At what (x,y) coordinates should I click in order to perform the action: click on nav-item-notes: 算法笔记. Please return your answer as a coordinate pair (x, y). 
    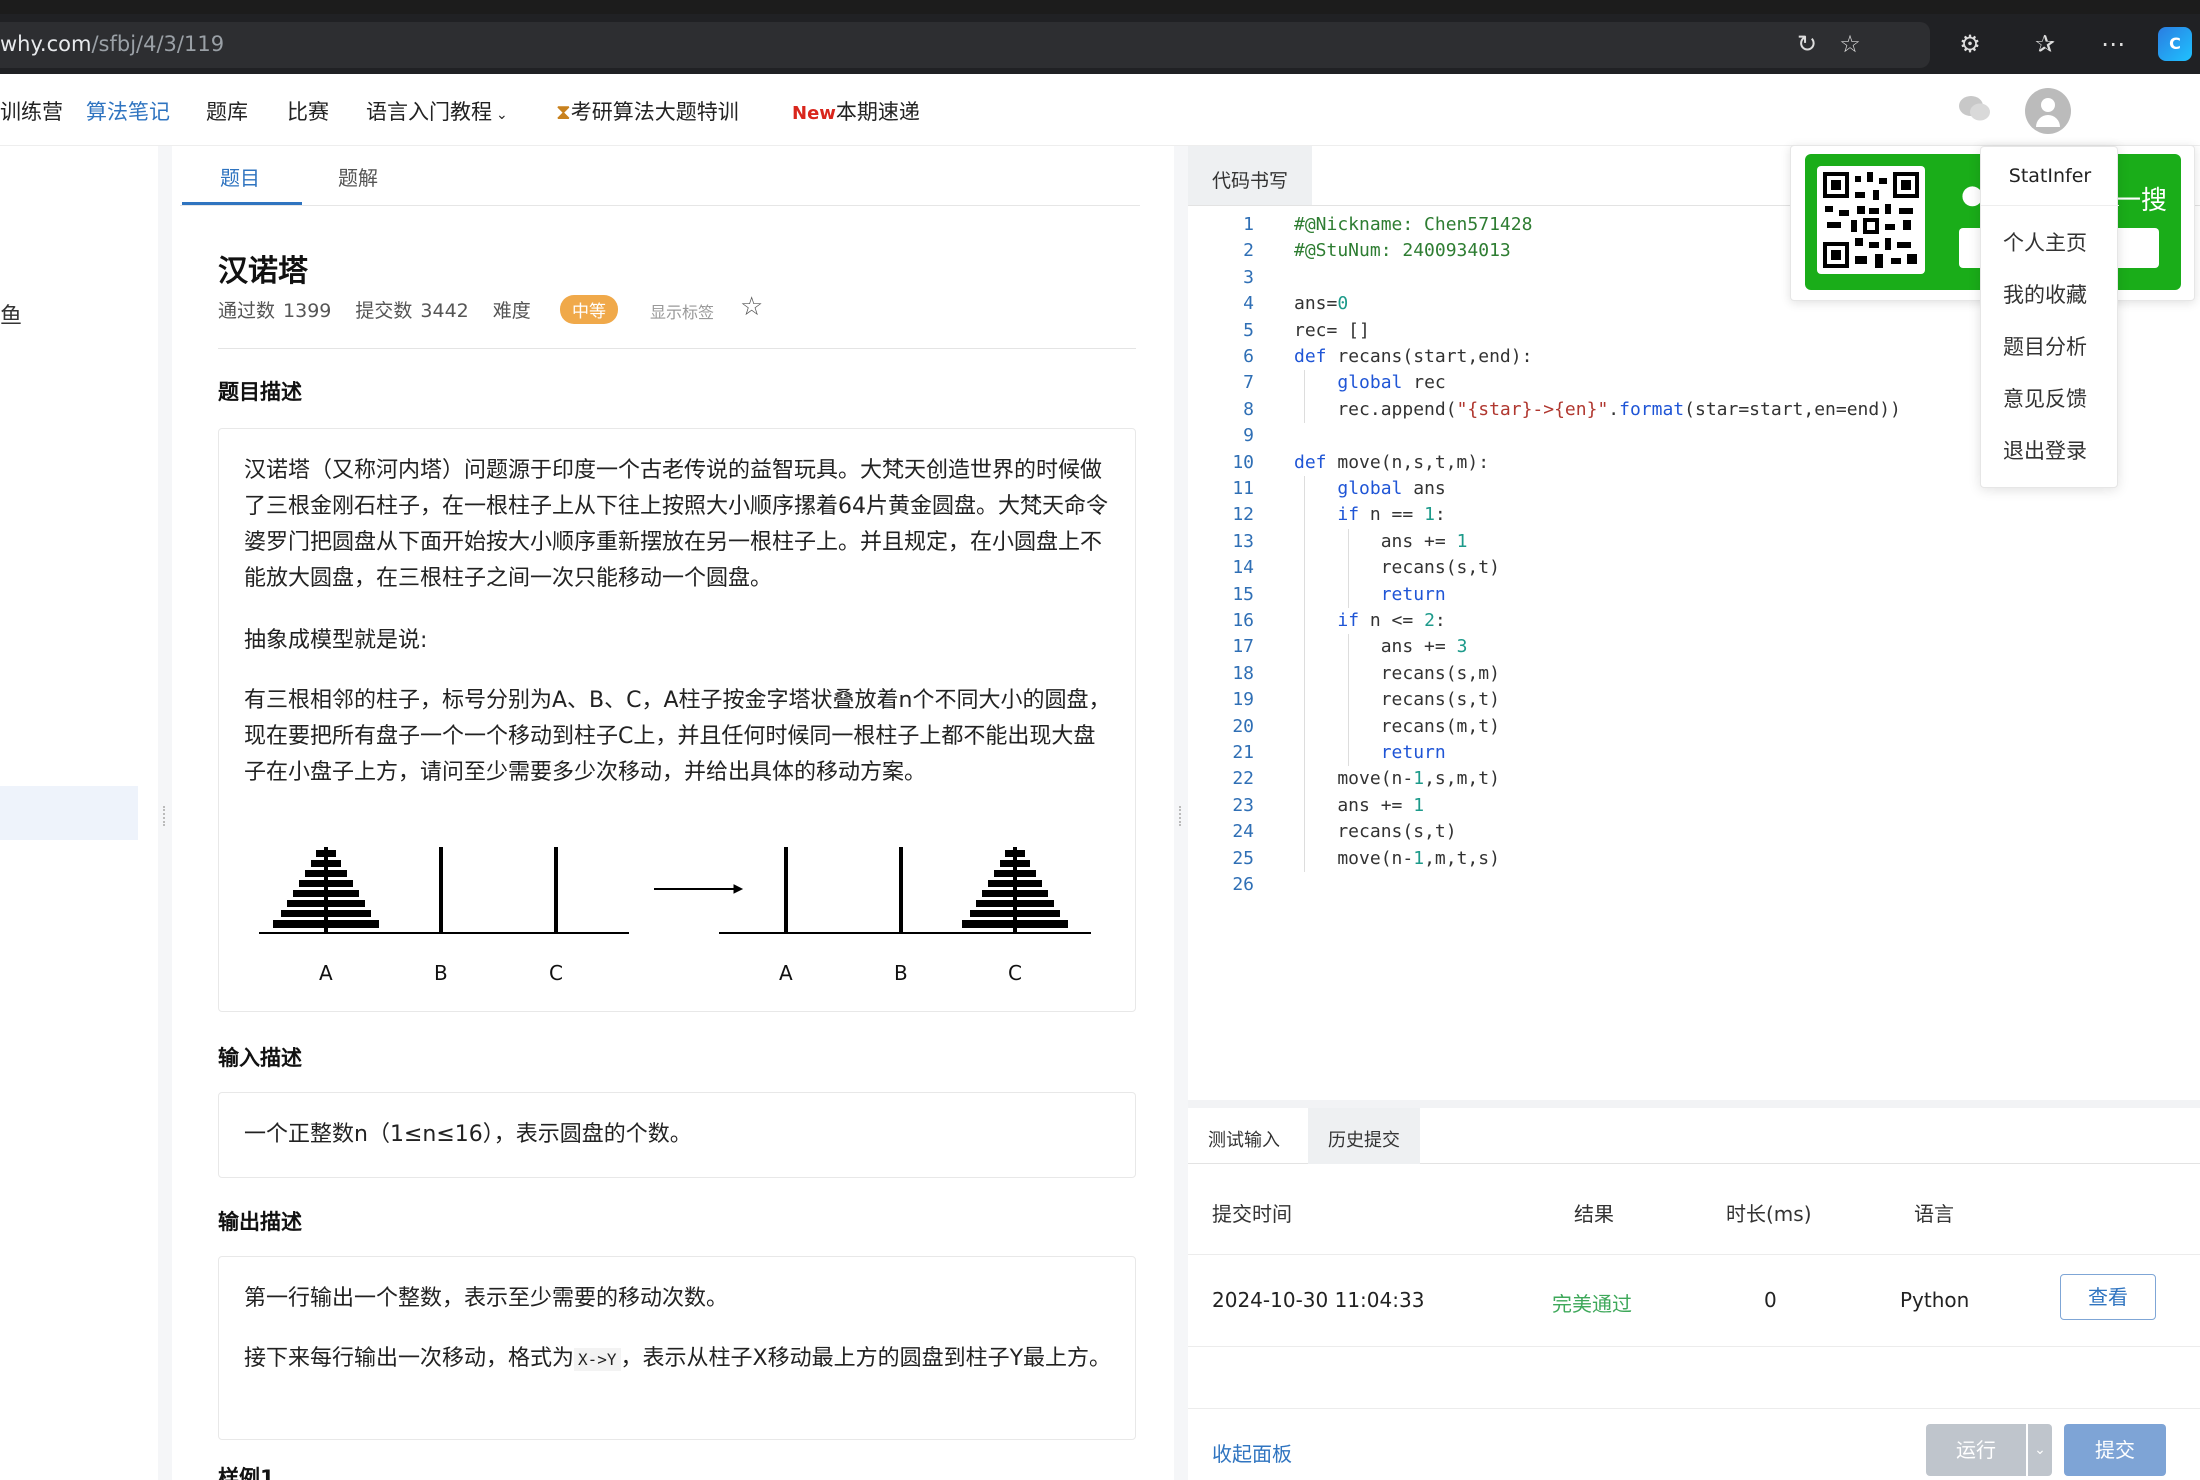
    Looking at the image, I should click on (128, 111).